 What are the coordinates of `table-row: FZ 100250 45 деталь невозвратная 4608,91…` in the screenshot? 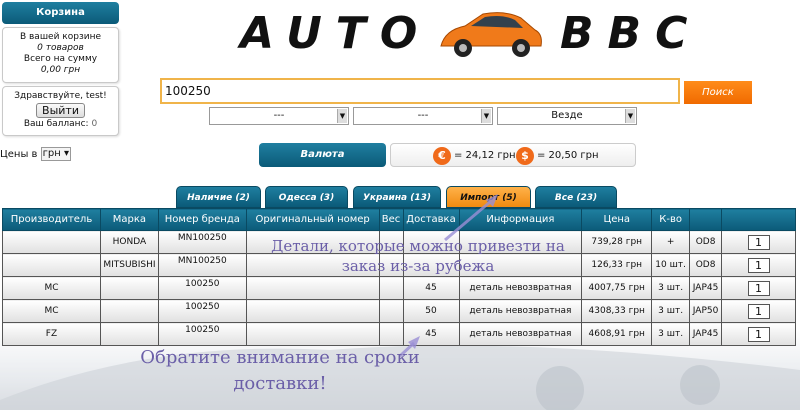 It's located at (399, 334).